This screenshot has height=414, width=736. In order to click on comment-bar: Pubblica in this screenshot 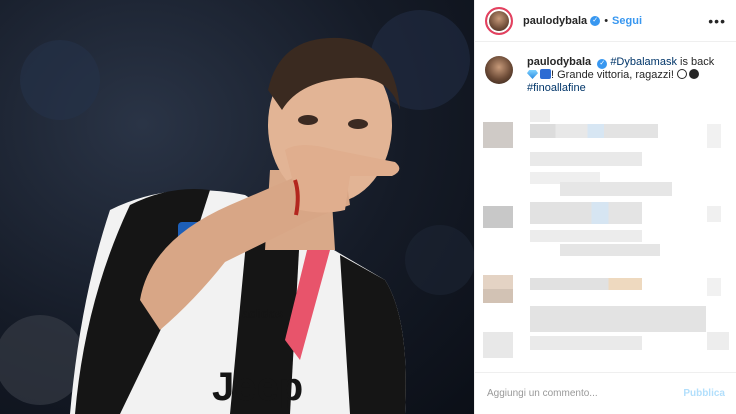, I will do `click(605, 393)`.